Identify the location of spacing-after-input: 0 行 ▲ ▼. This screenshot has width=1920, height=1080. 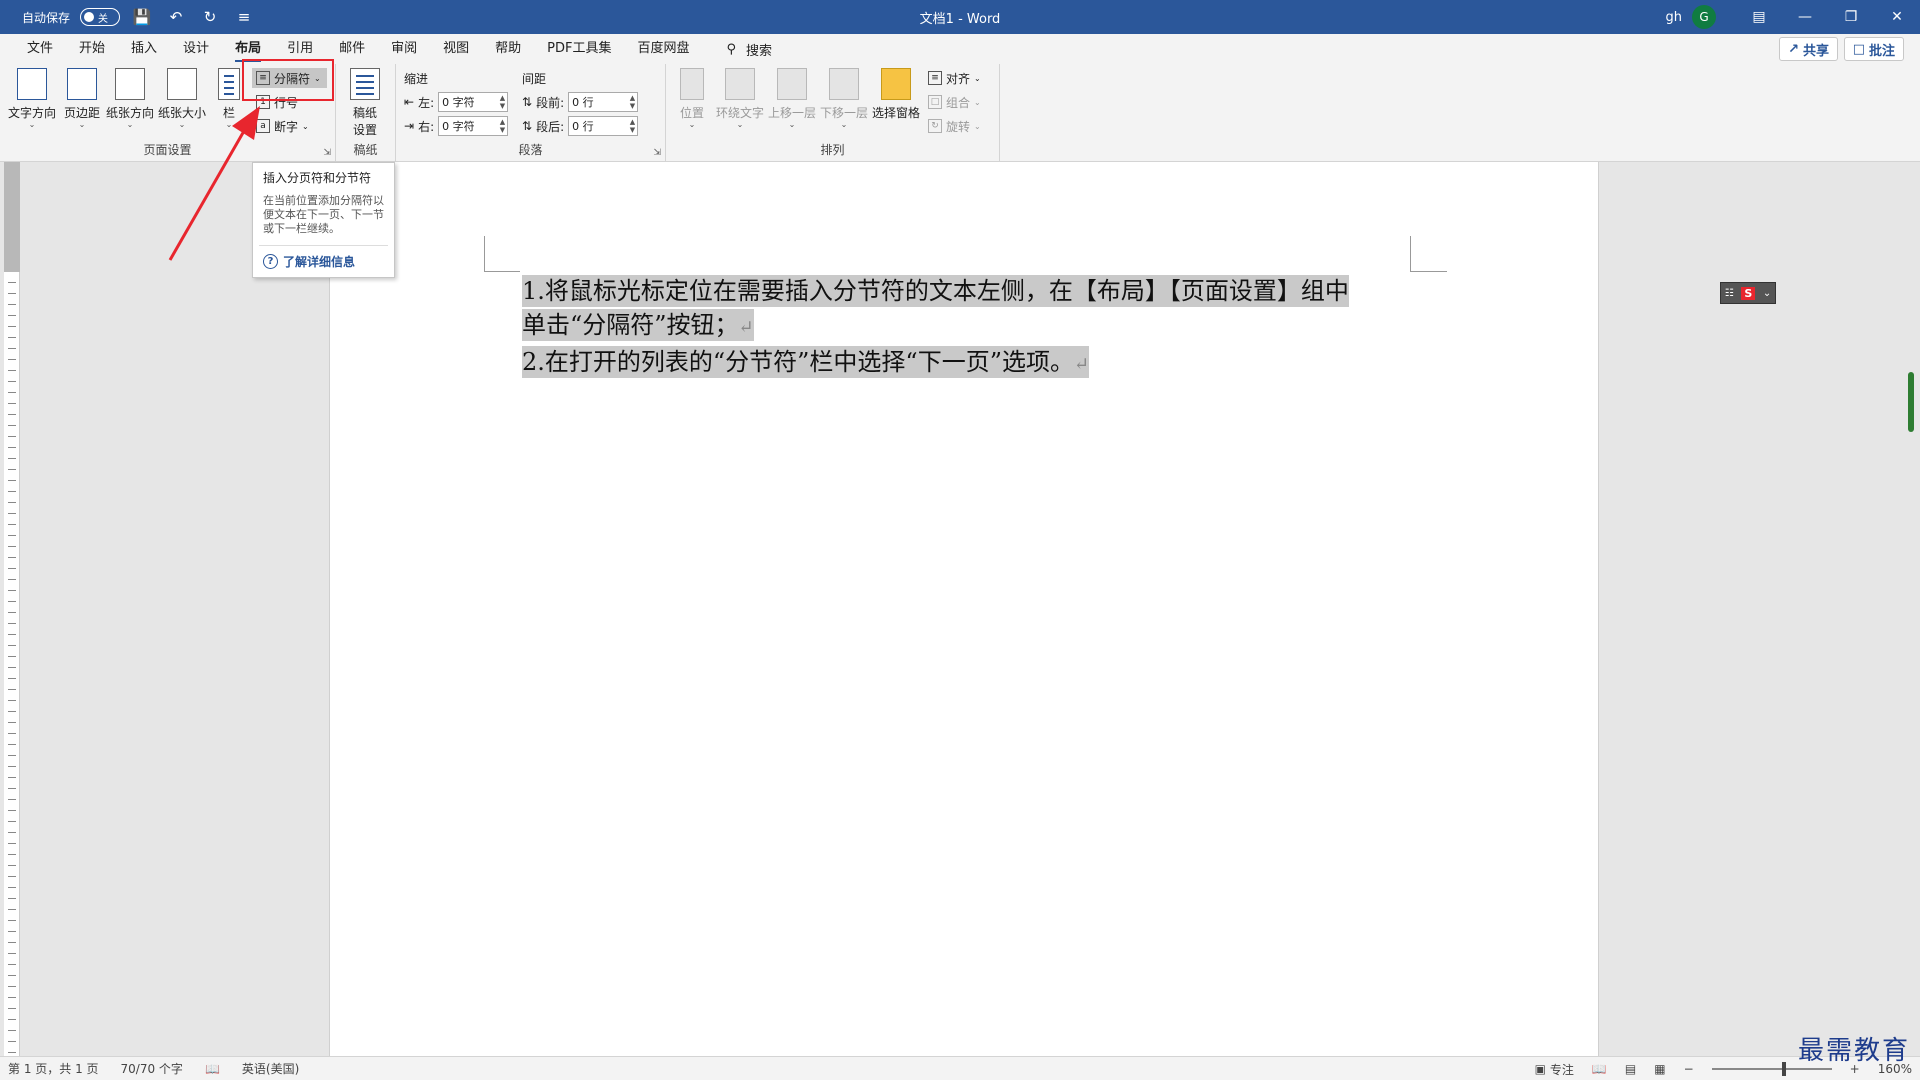
(603, 126).